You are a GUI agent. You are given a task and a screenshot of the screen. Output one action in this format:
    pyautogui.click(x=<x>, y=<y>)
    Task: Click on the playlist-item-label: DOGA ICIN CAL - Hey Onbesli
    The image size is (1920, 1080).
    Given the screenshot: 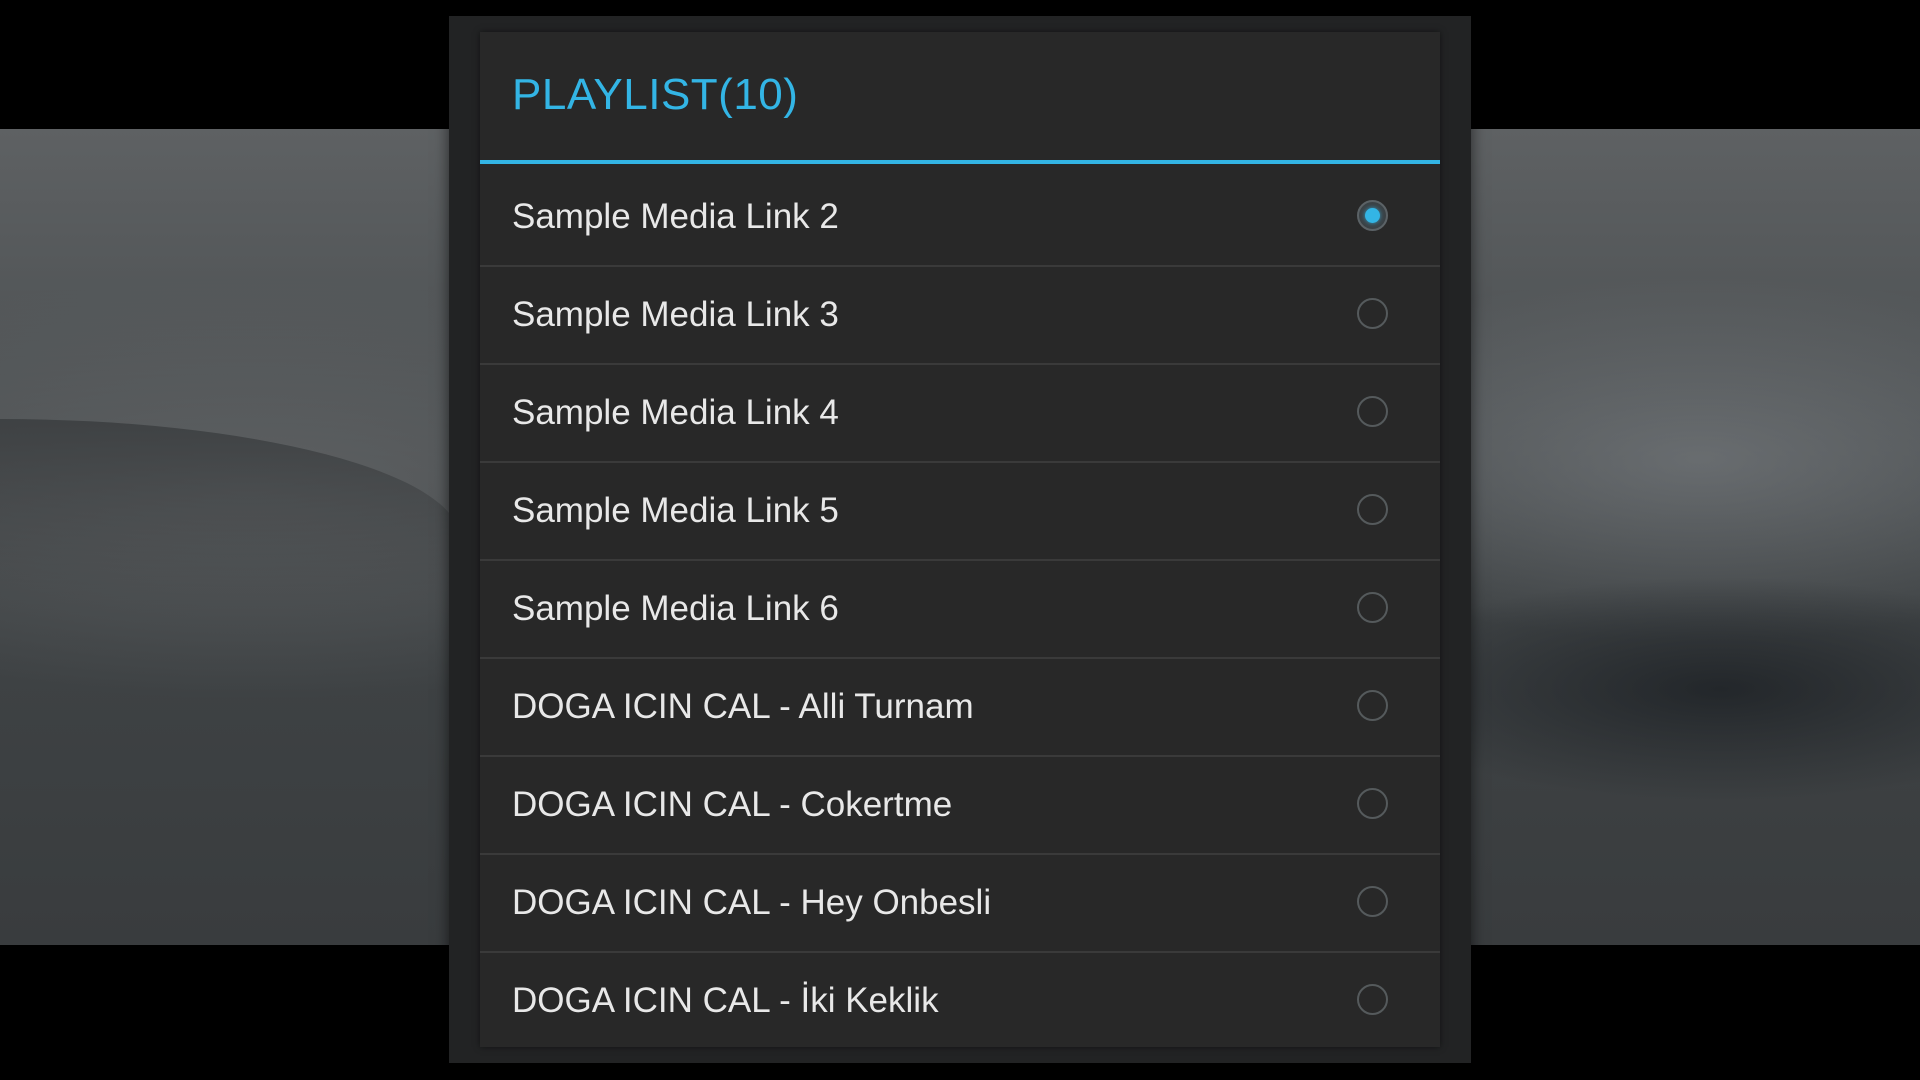 What is the action you would take?
    pyautogui.click(x=752, y=902)
    